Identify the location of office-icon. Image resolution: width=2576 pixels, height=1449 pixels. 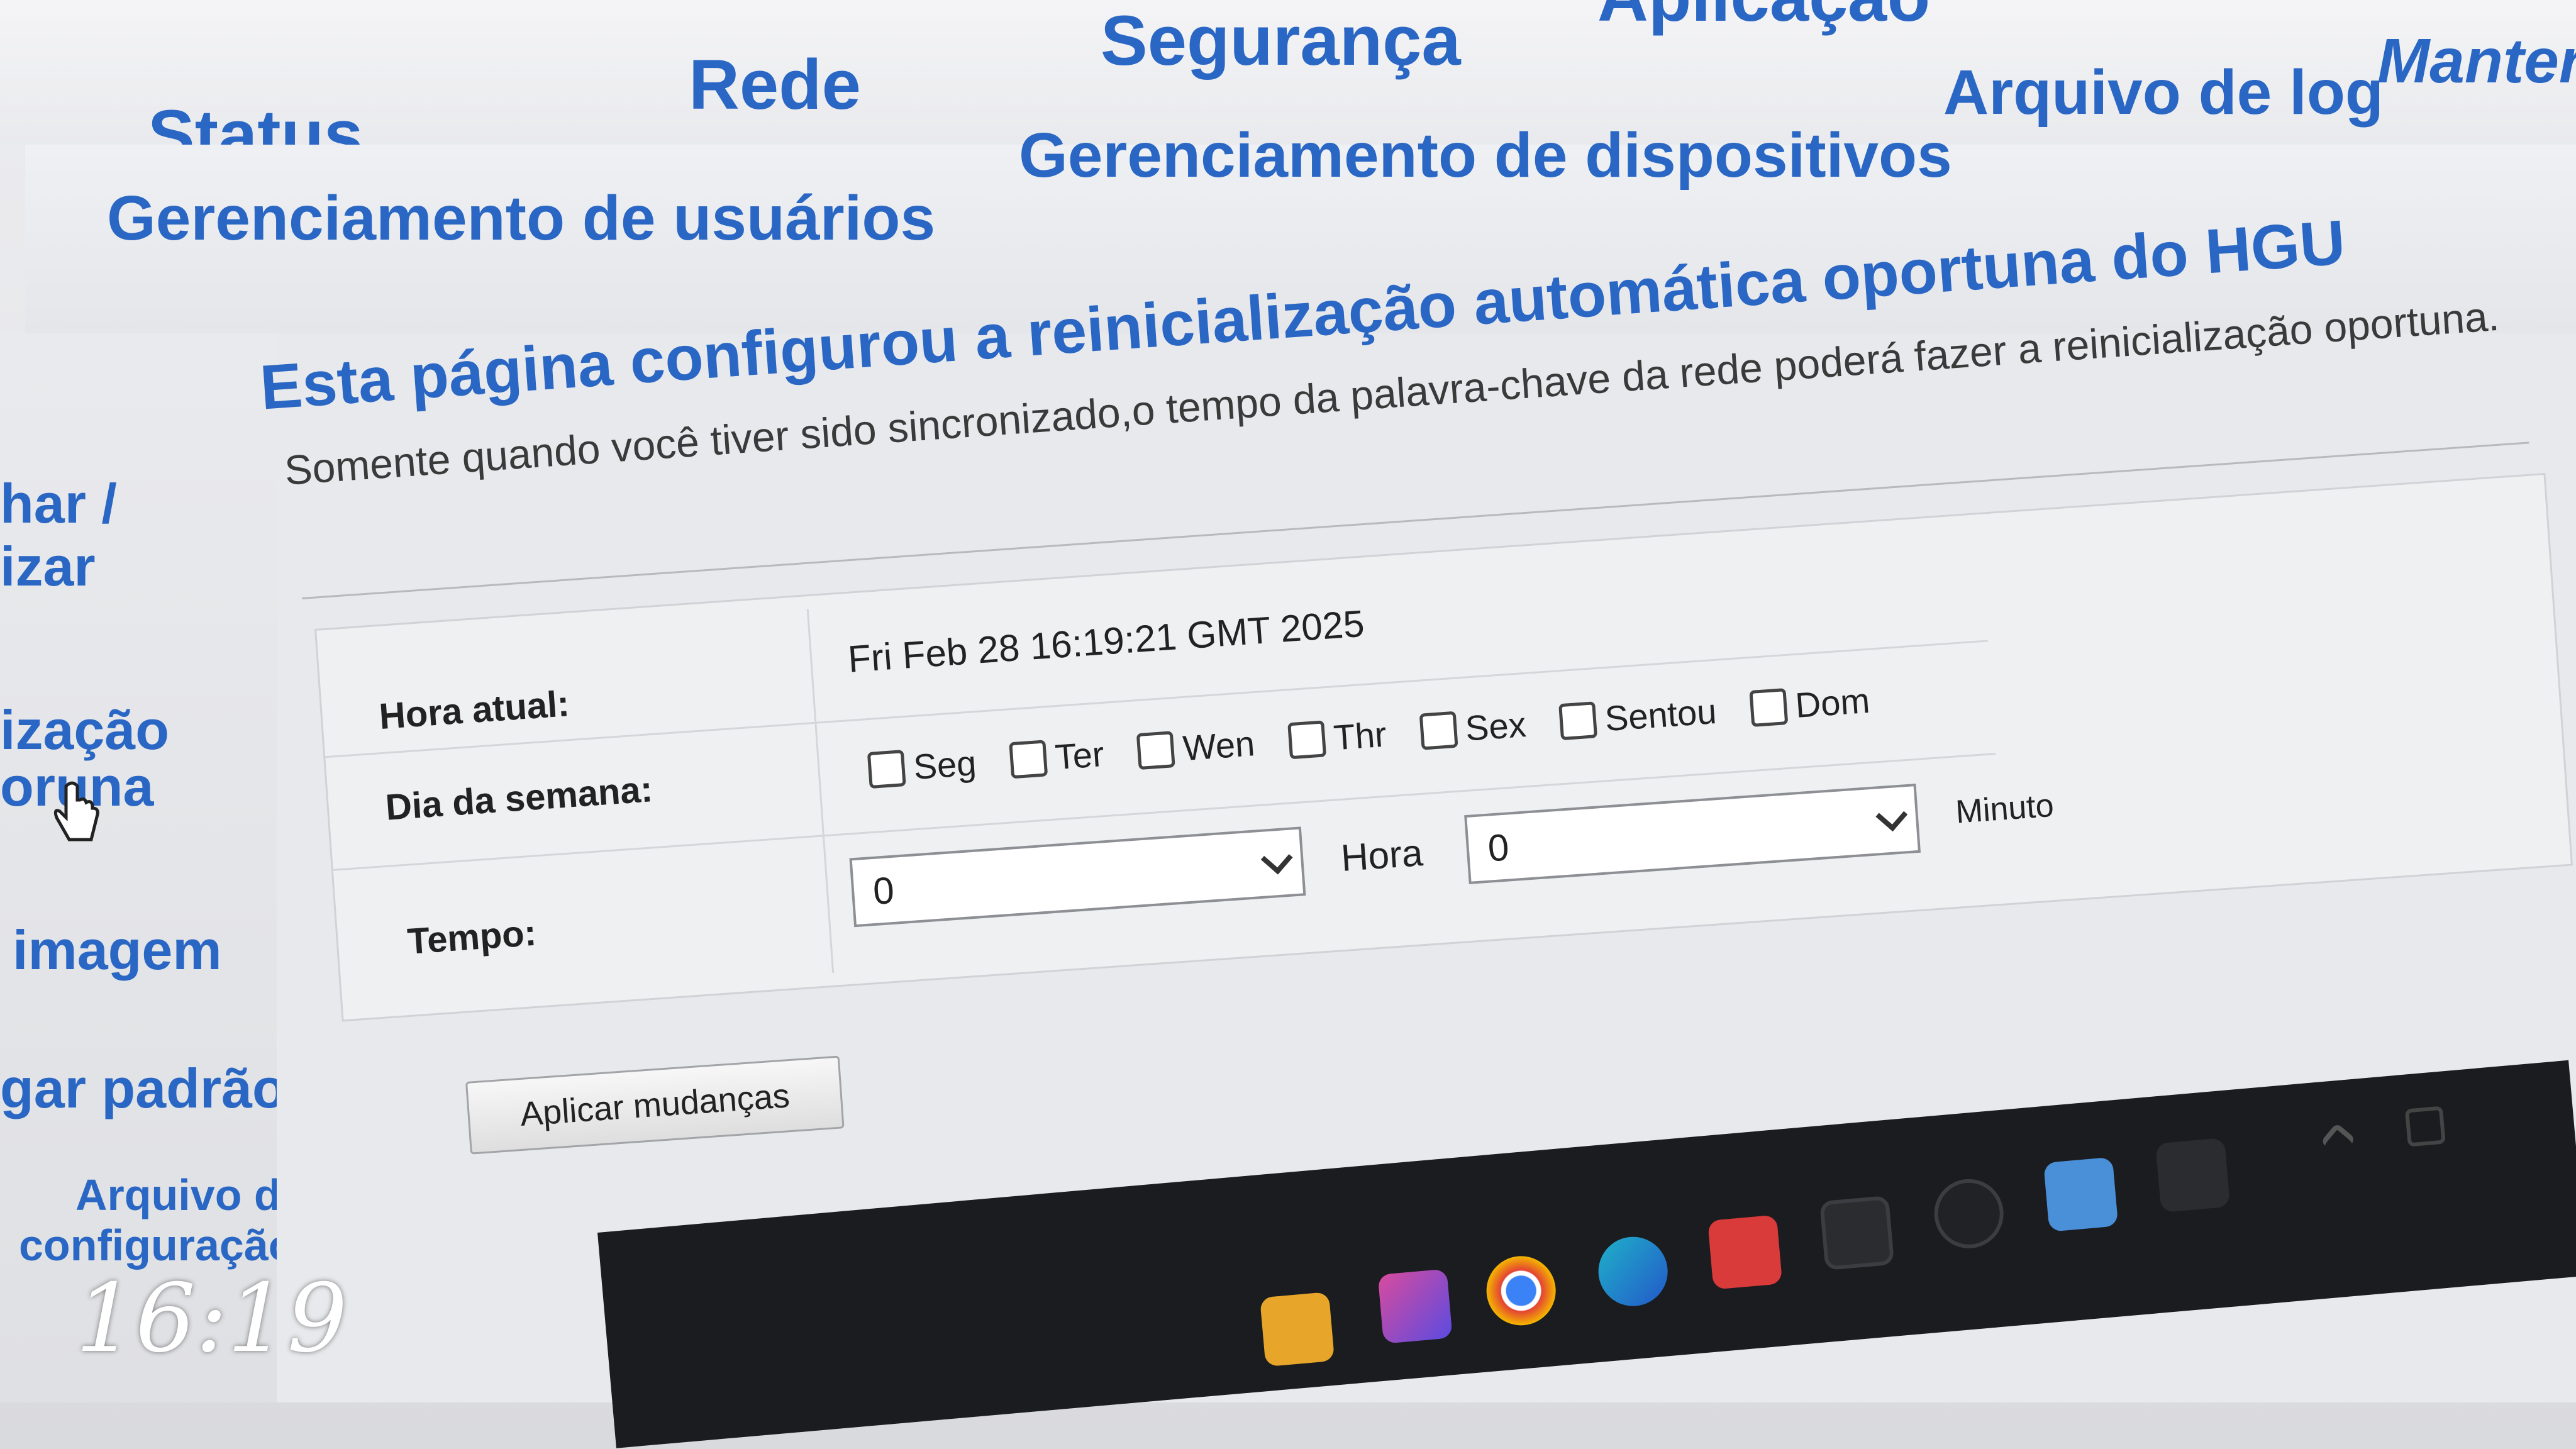
(1415, 1306).